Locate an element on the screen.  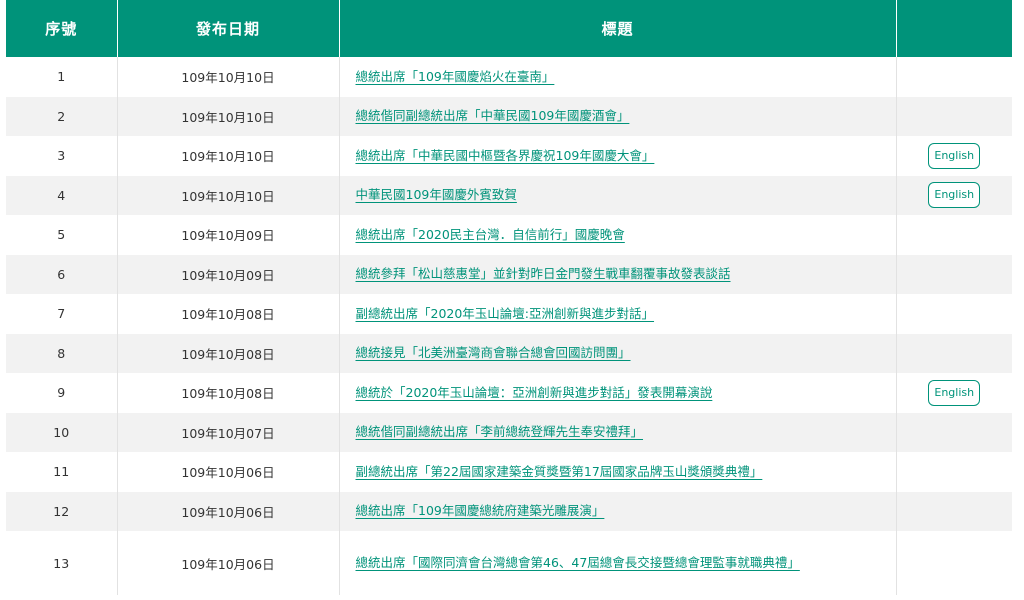
row-number: 5 is located at coordinates (62, 235).